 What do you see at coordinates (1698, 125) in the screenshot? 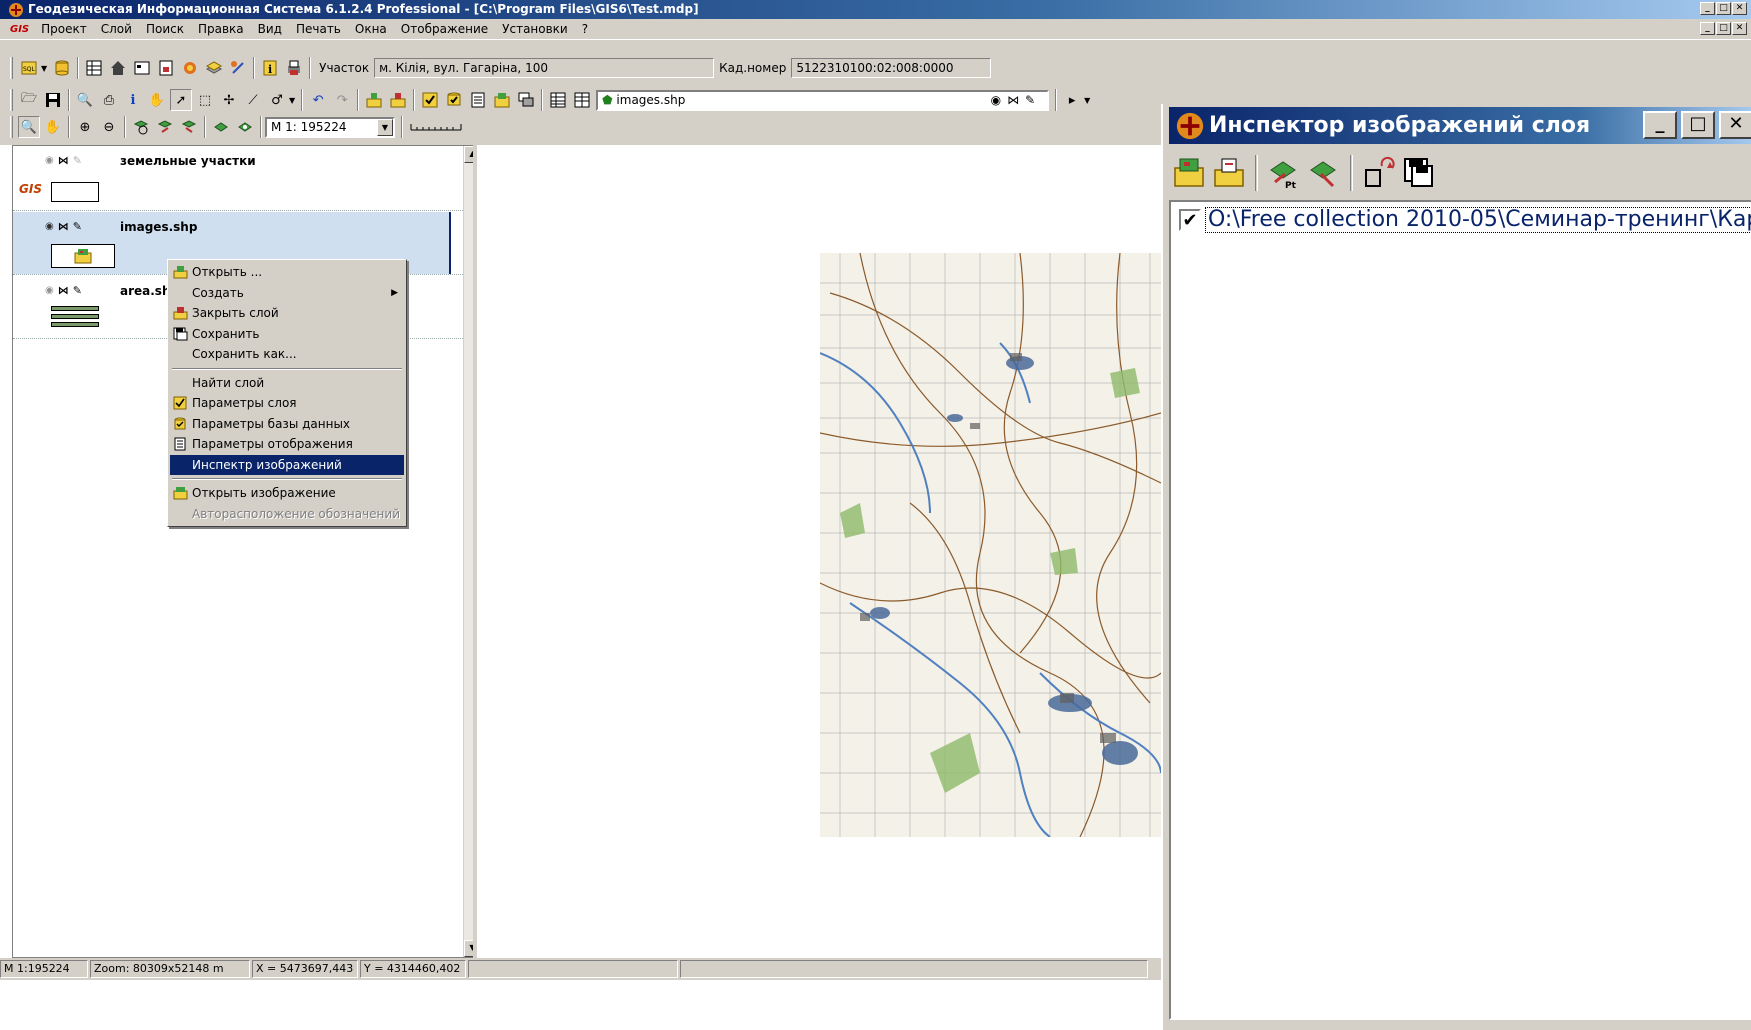
I see `inspector-maximize-button: □` at bounding box center [1698, 125].